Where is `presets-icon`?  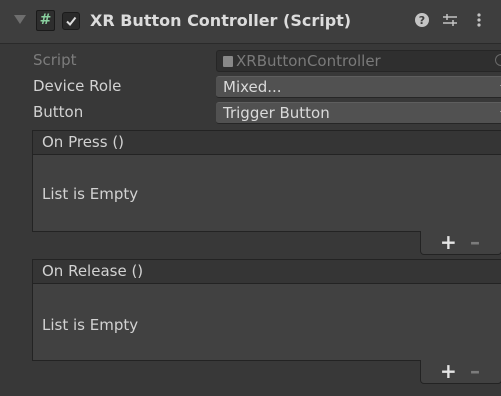 presets-icon is located at coordinates (450, 20).